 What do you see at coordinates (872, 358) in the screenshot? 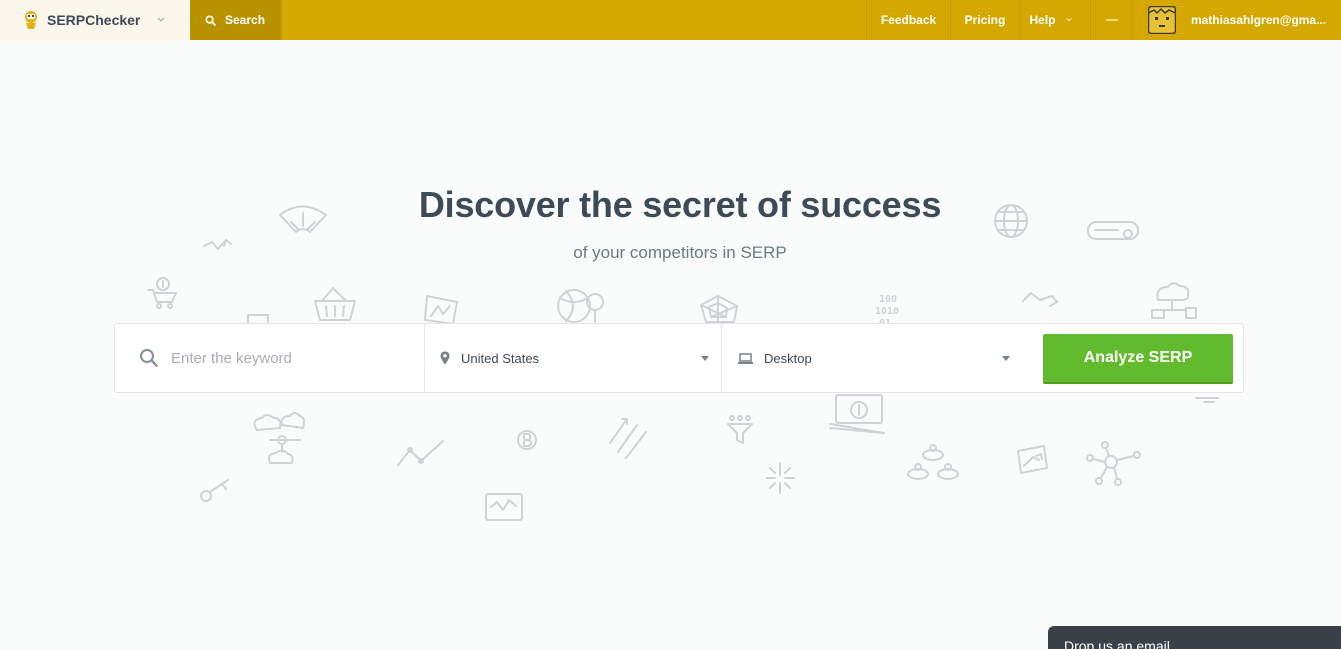
I see `device-select: Desktop` at bounding box center [872, 358].